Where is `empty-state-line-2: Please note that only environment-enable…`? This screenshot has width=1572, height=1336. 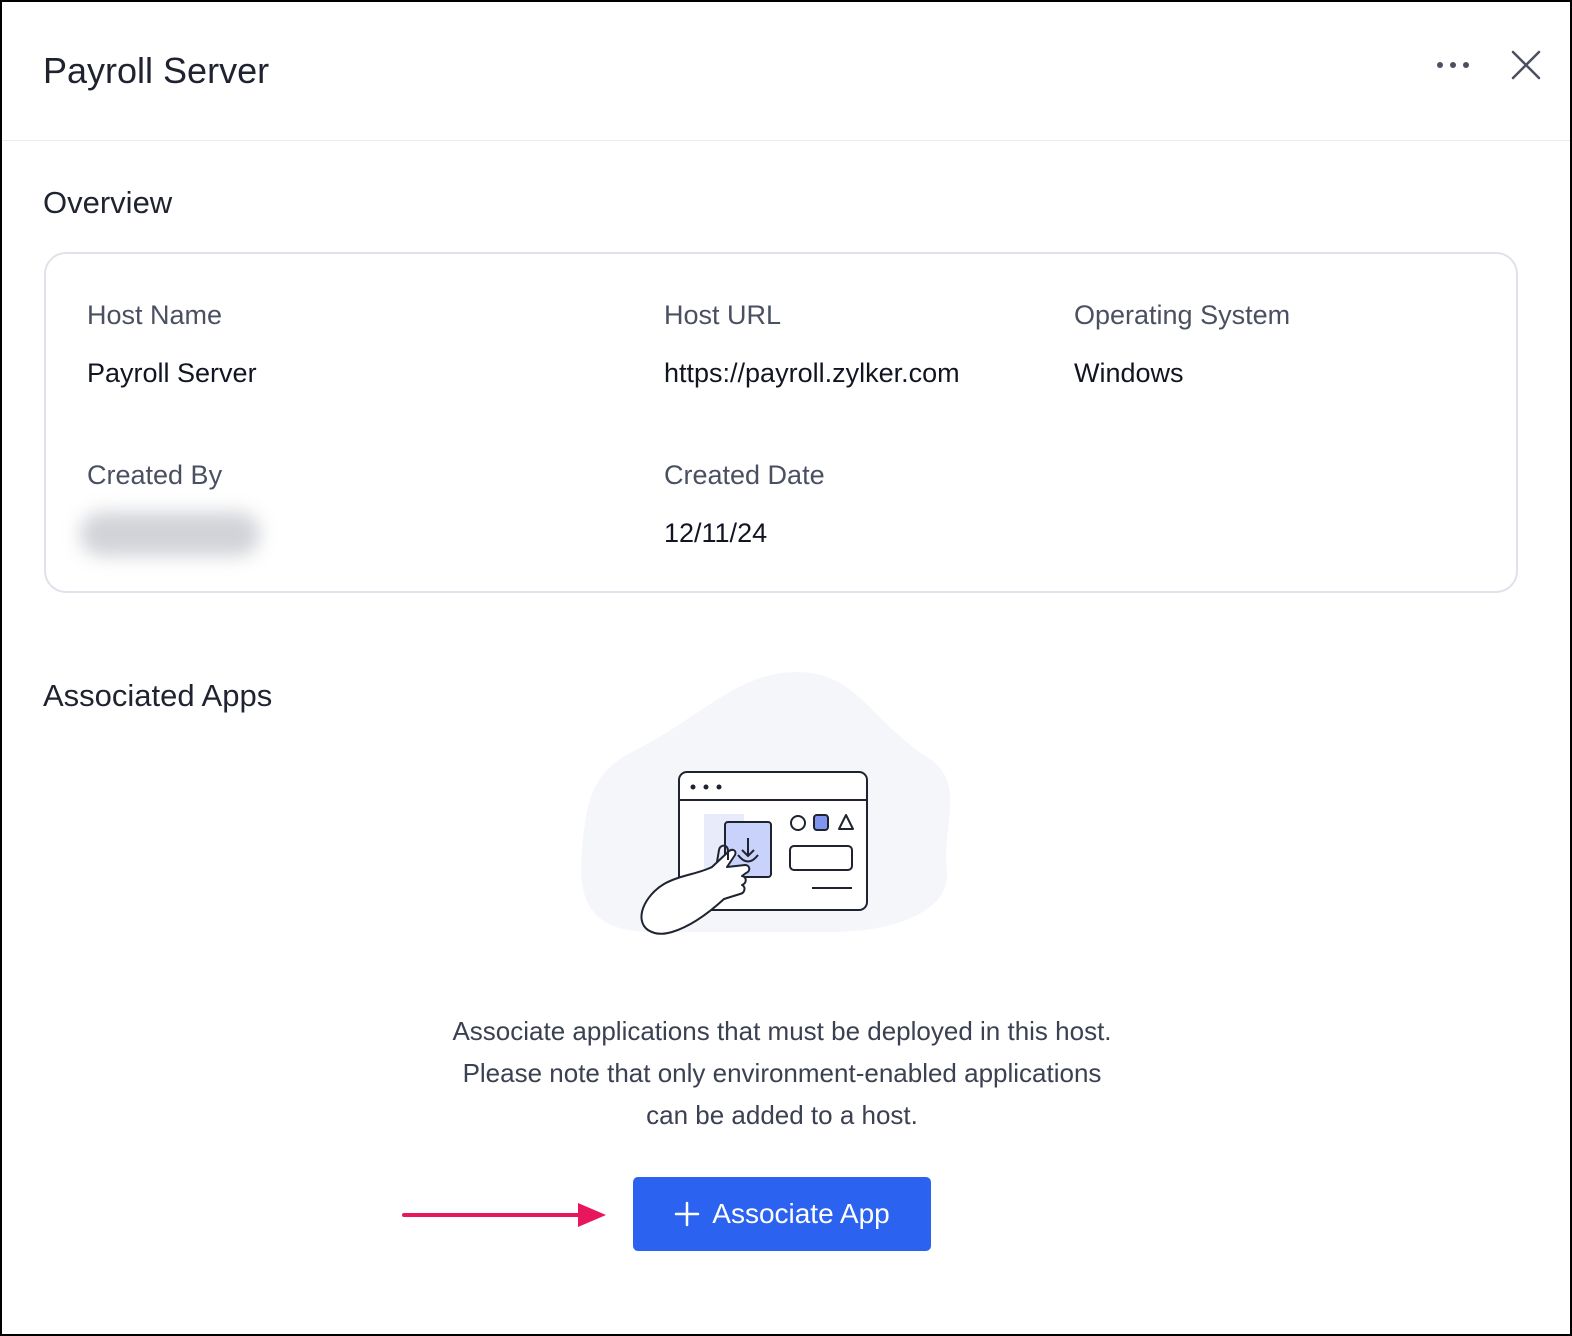
empty-state-line-2: Please note that only environment-enable… is located at coordinates (782, 1073).